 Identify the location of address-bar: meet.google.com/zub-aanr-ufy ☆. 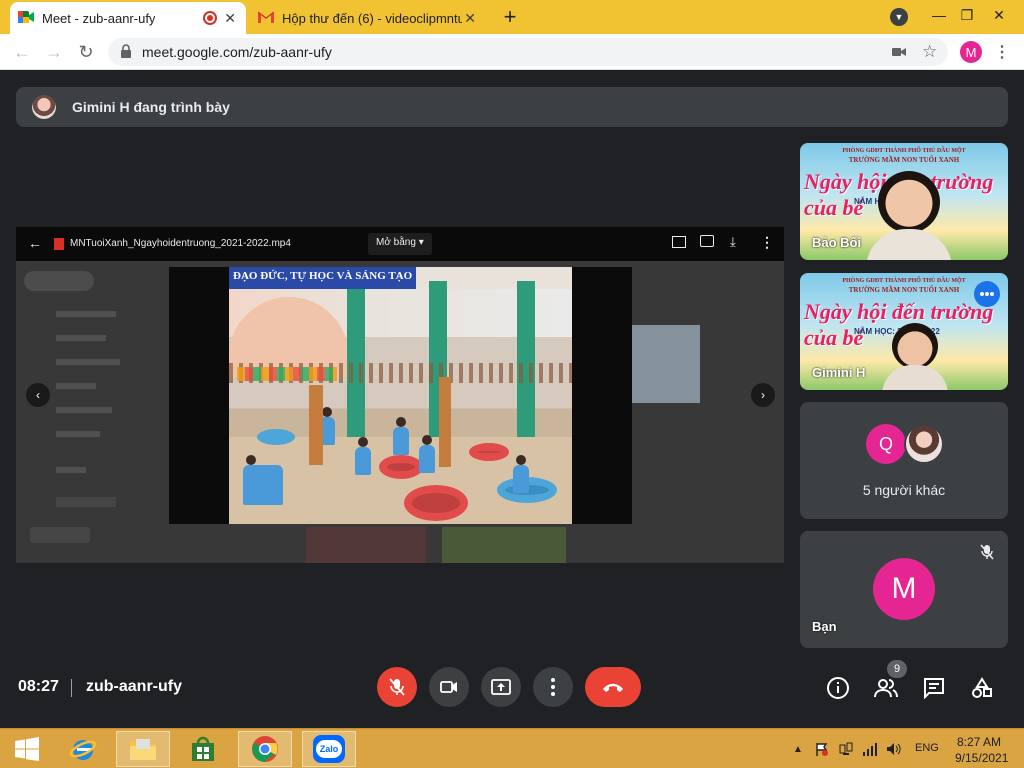
(528, 52).